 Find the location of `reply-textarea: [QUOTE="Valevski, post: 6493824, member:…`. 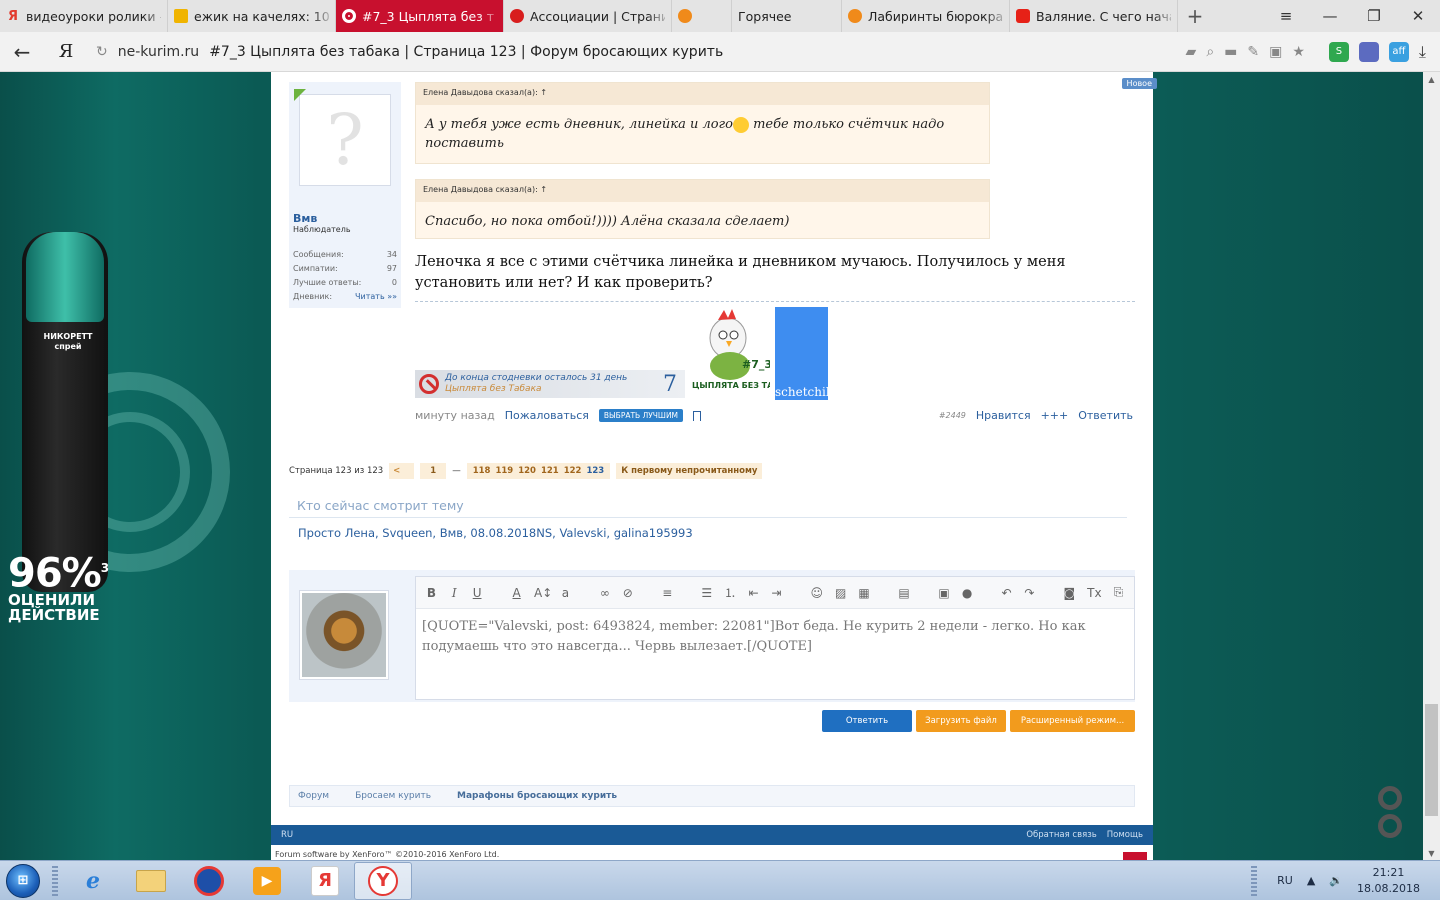

reply-textarea: [QUOTE="Valevski, post: 6493824, member:… is located at coordinates (775, 637).